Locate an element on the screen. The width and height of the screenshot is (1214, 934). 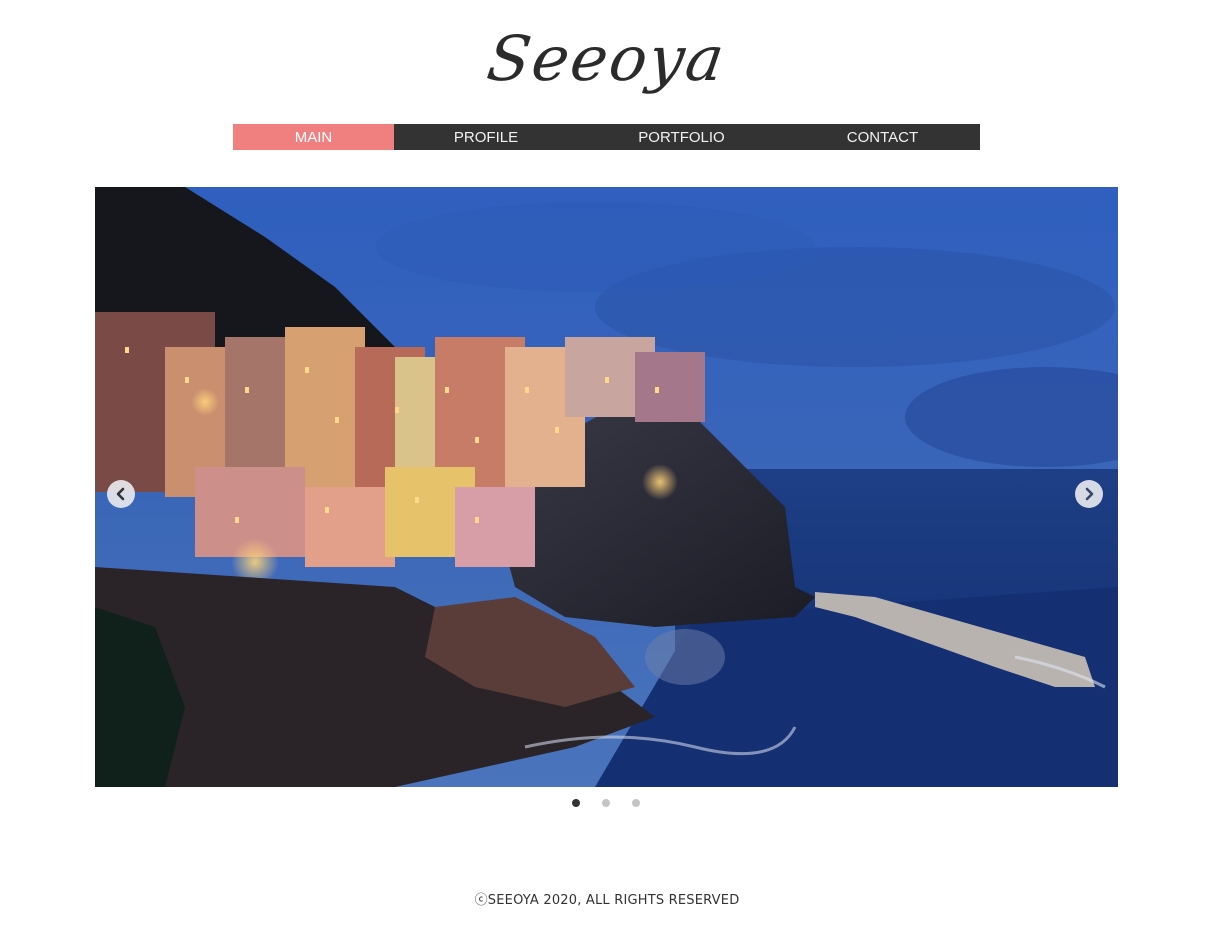
nav-item-main: MAIN is located at coordinates (313, 137).